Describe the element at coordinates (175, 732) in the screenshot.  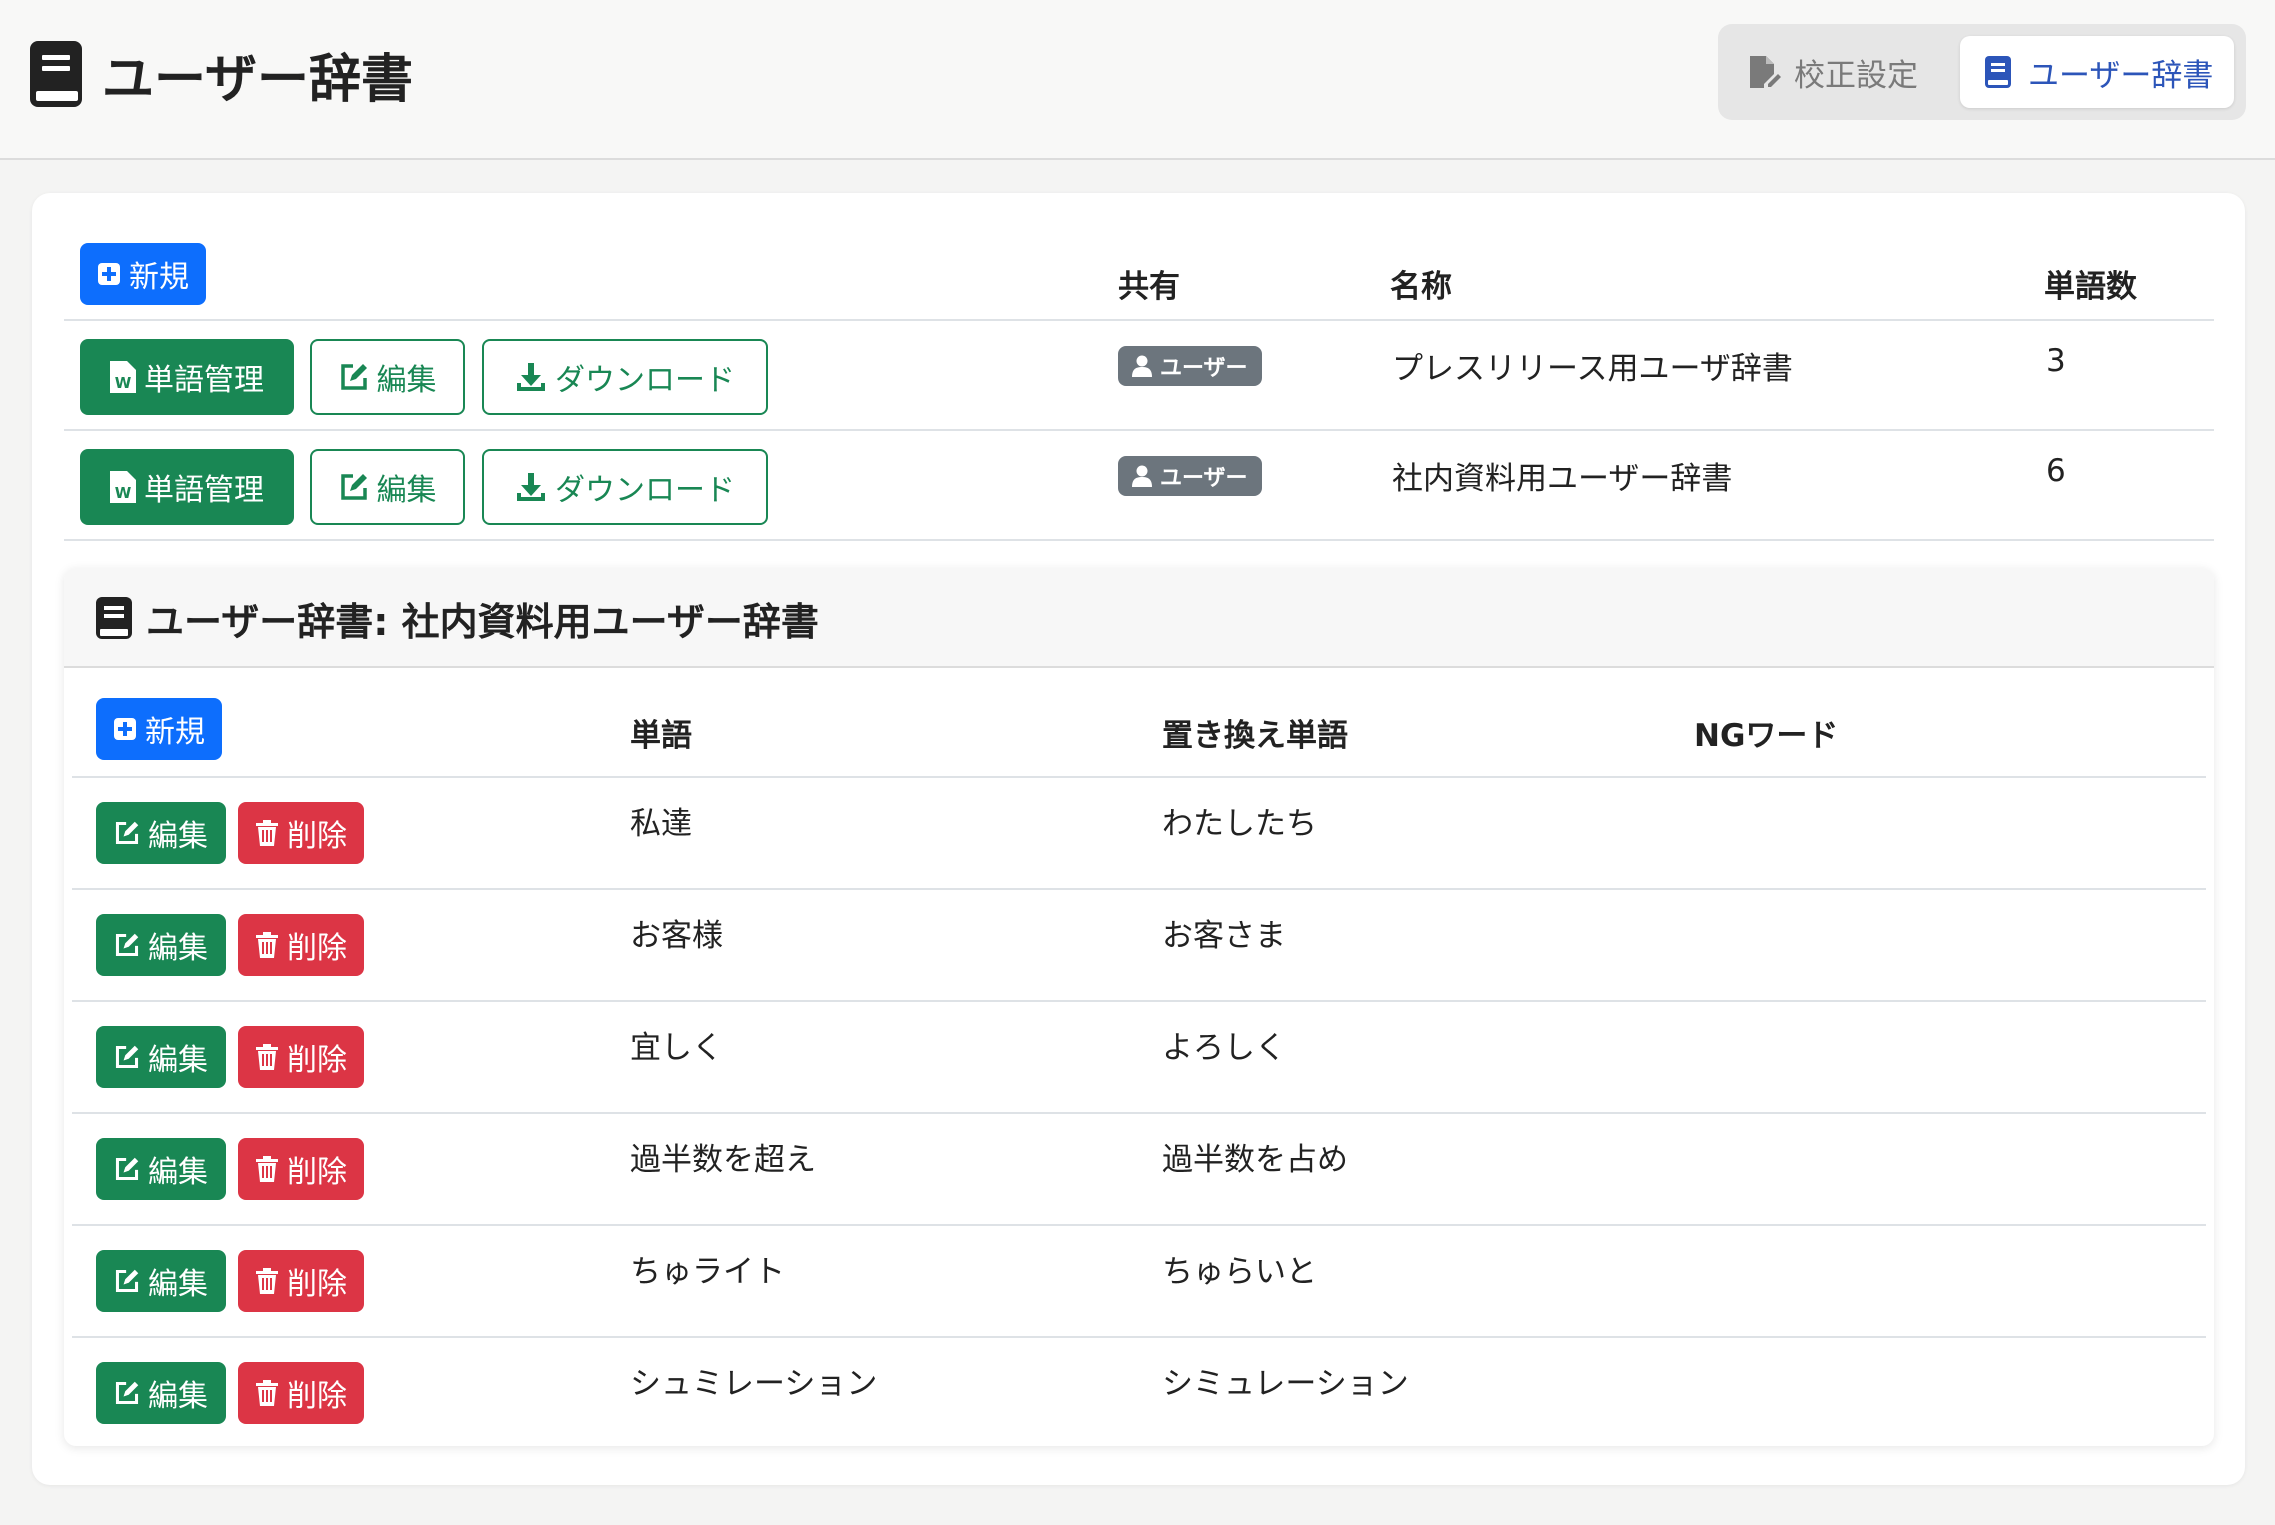
I see `new-word-label: 新規` at that location.